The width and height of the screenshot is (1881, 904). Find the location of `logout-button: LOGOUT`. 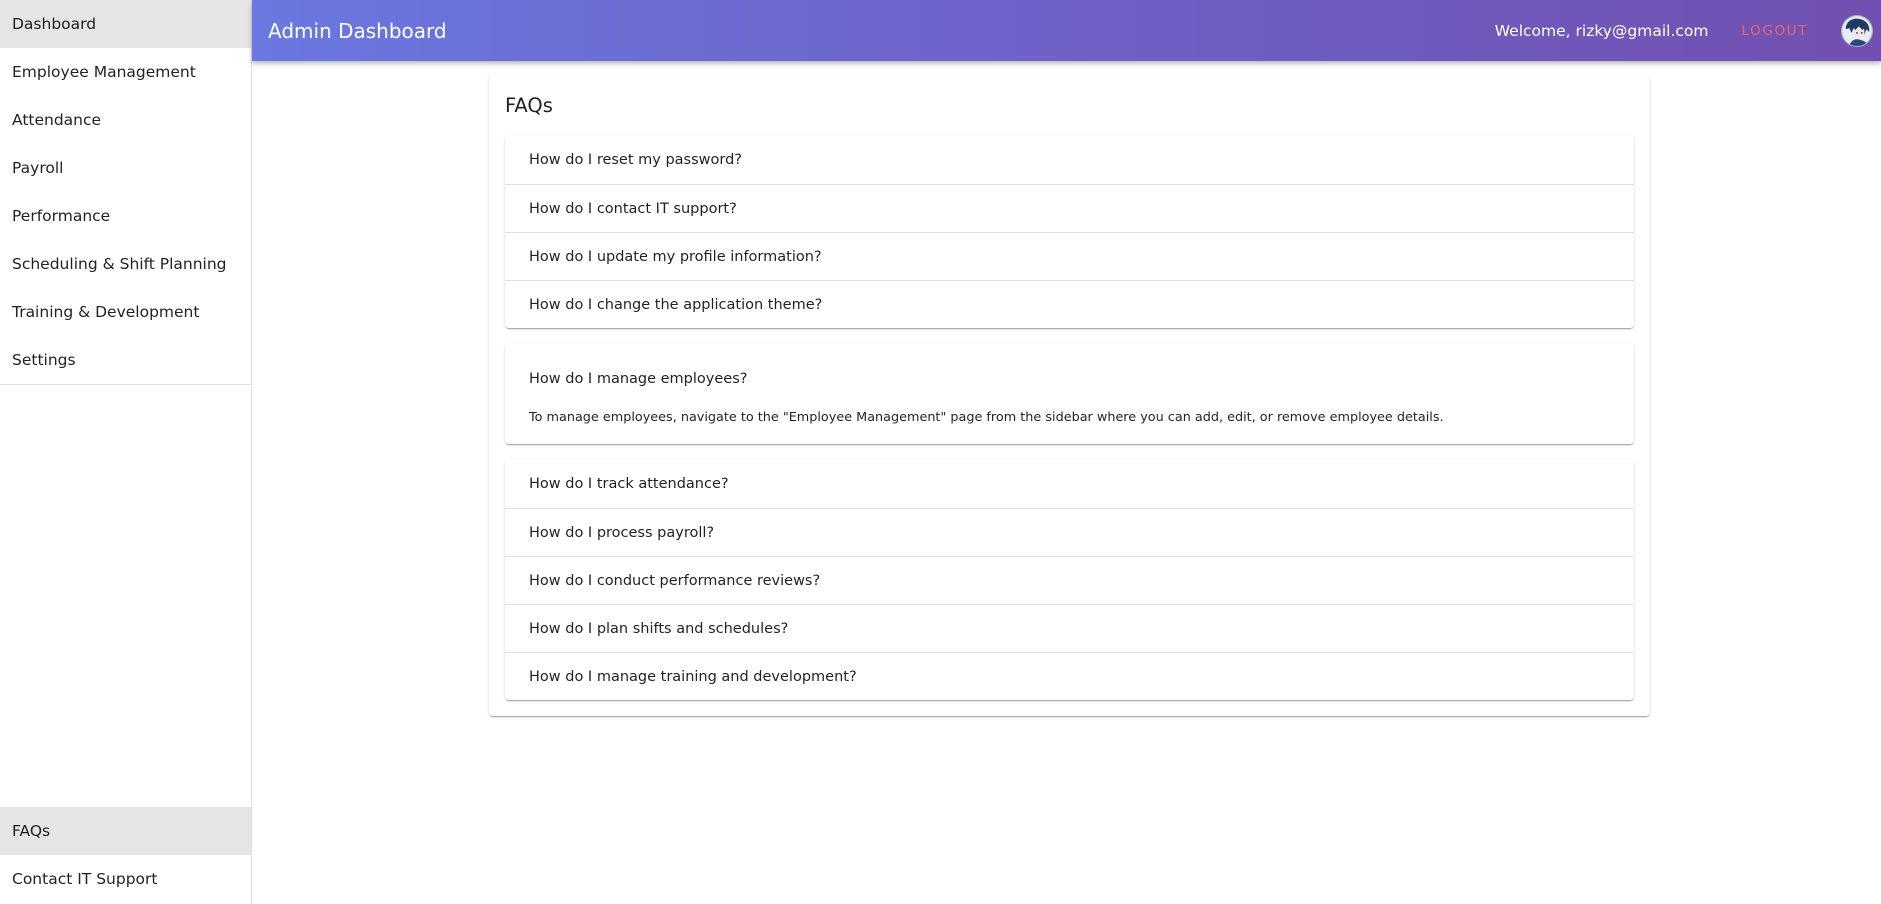

logout-button: LOGOUT is located at coordinates (1775, 31).